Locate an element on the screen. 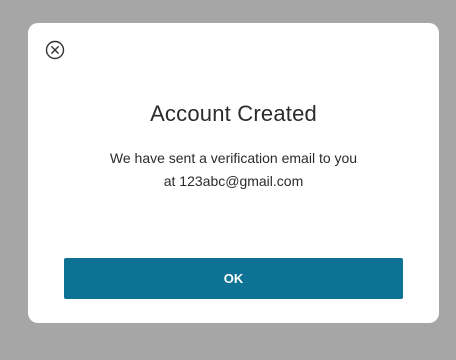 The height and width of the screenshot is (360, 456). message-line-2: at 123abc@gmail.com is located at coordinates (233, 181).